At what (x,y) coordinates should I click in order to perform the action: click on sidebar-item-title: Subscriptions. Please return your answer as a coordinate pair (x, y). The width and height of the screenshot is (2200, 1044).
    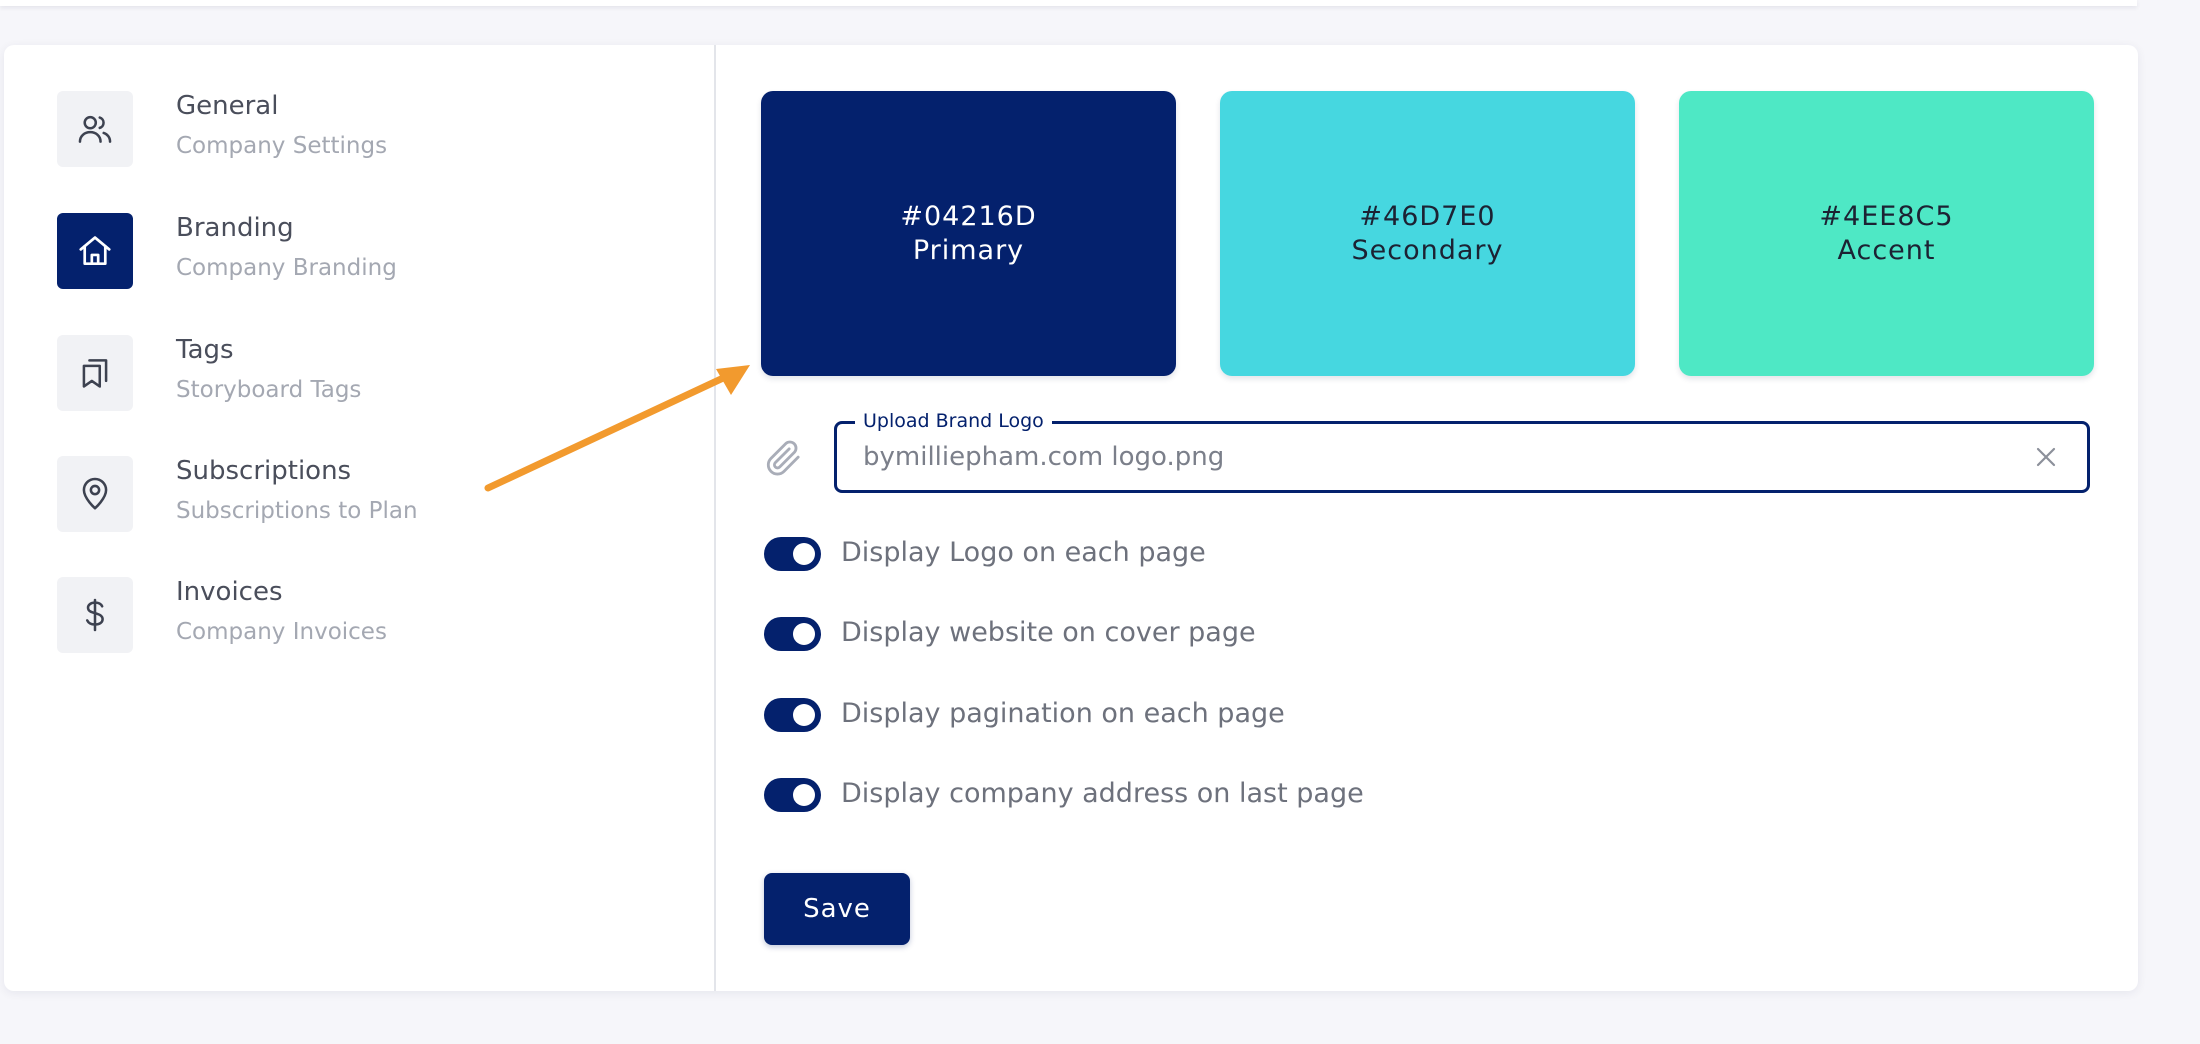
    Looking at the image, I should click on (264, 471).